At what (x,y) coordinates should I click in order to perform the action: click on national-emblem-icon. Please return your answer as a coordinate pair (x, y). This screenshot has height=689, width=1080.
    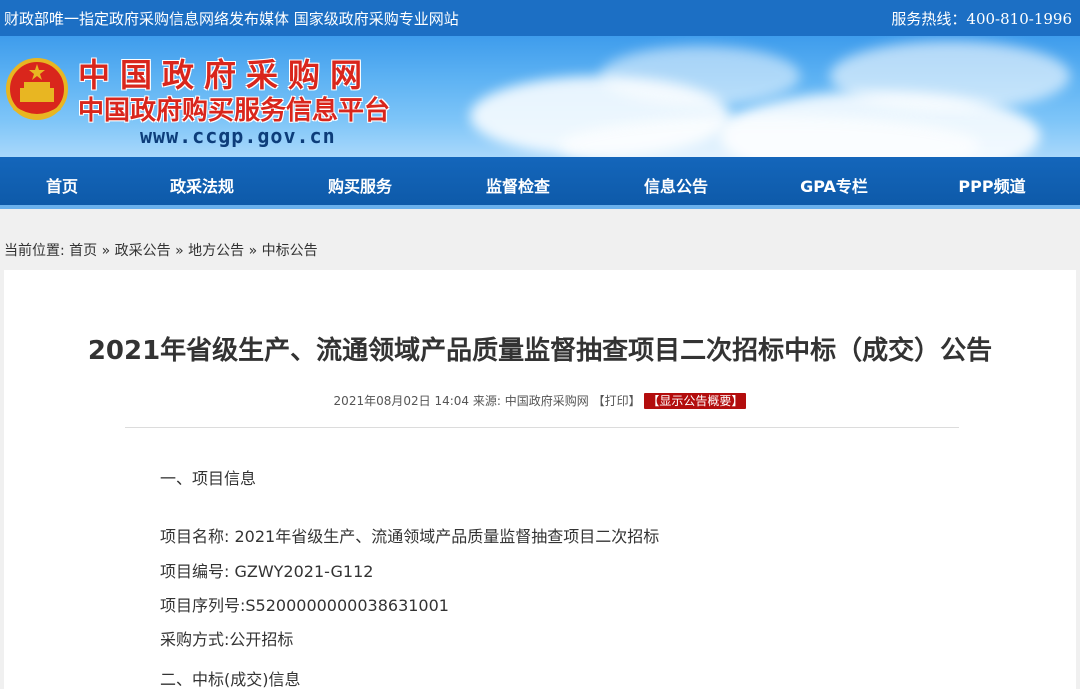
    Looking at the image, I should click on (37, 89).